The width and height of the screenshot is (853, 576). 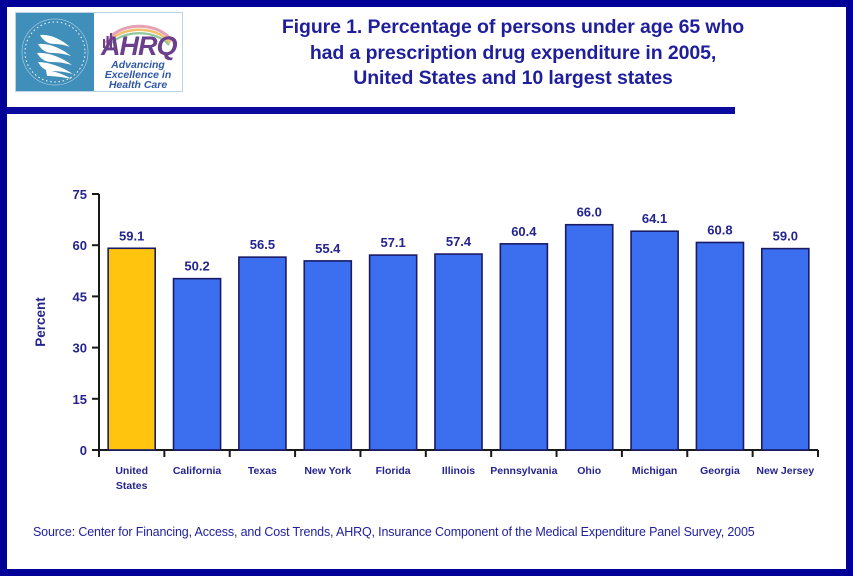 What do you see at coordinates (720, 471) in the screenshot?
I see `x-tick-label: Georgia` at bounding box center [720, 471].